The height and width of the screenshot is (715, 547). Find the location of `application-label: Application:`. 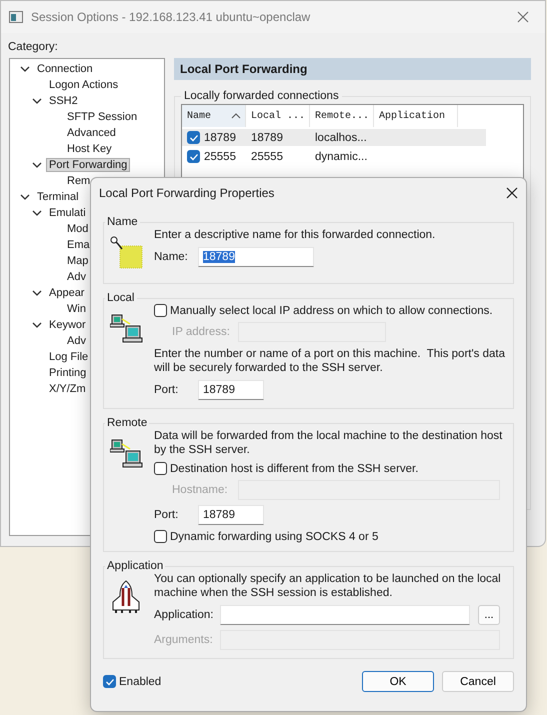

application-label: Application: is located at coordinates (183, 615).